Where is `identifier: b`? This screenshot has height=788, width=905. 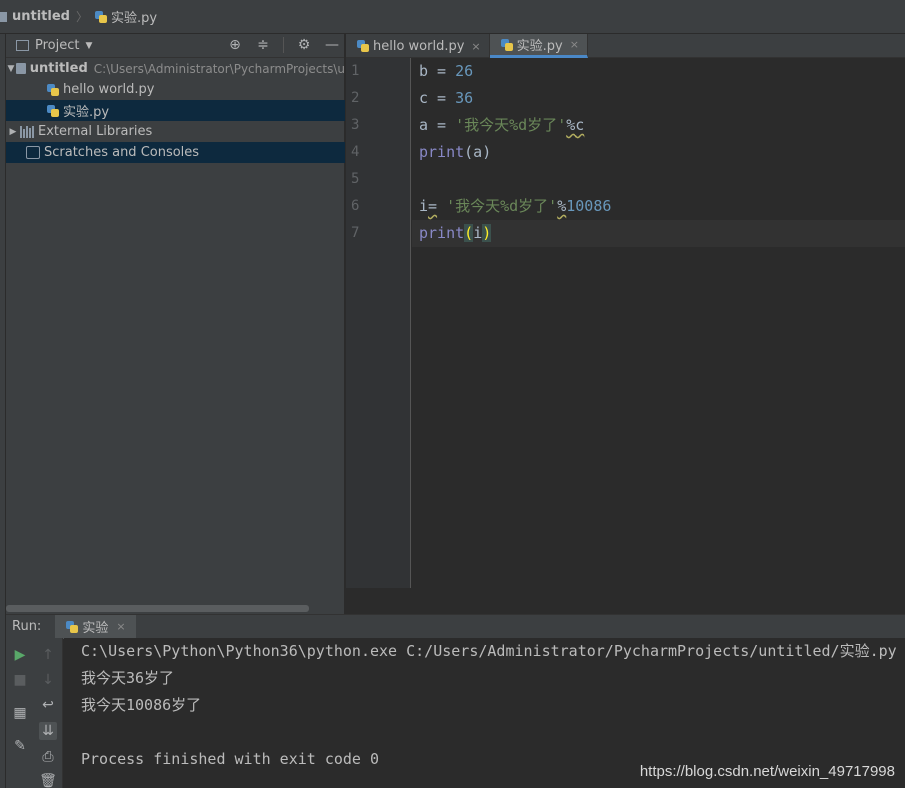
identifier: b is located at coordinates (424, 71).